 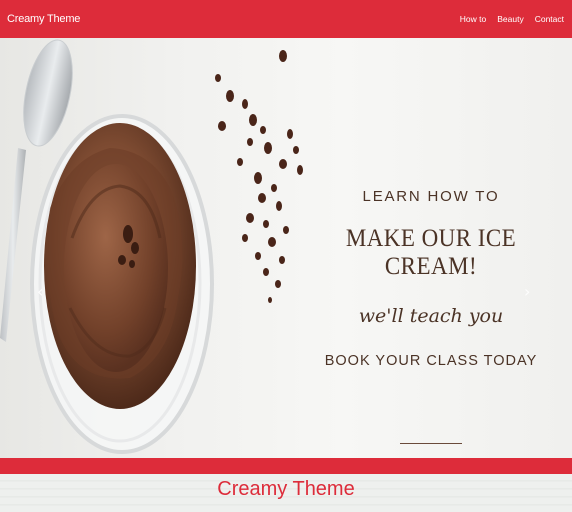 What do you see at coordinates (40, 291) in the screenshot?
I see `chevron-left-icon: ‹` at bounding box center [40, 291].